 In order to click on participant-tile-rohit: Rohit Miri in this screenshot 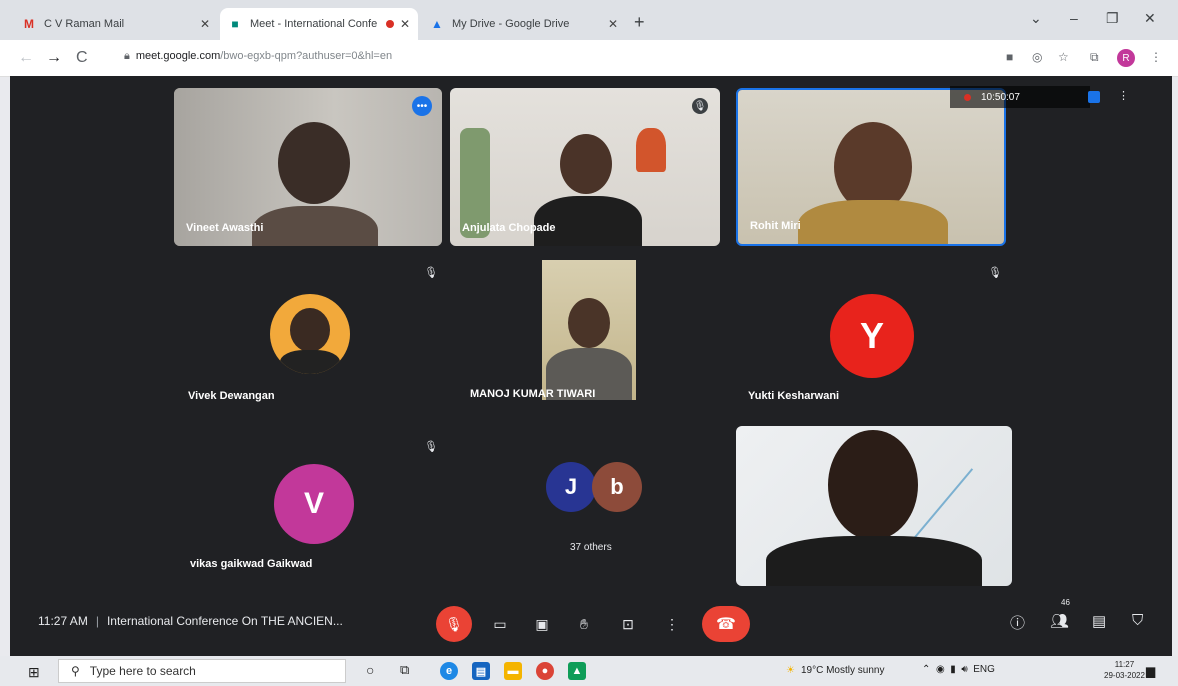, I will do `click(871, 167)`.